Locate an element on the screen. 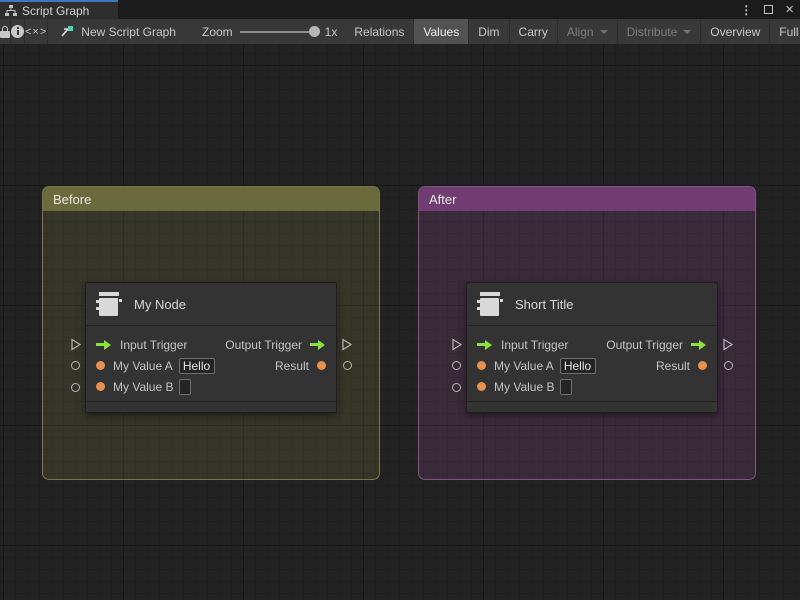  tab-script-graph: Script Graph is located at coordinates (59, 9).